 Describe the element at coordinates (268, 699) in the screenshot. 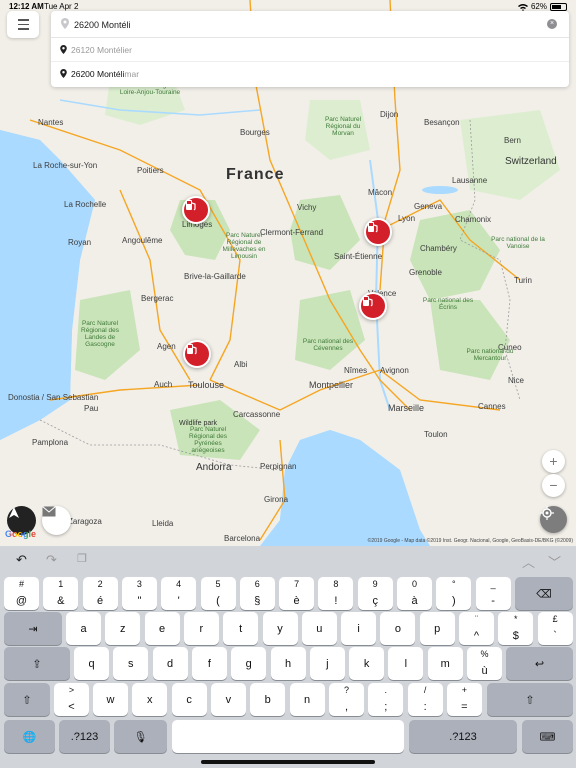

I see `keyboard-key: b` at that location.